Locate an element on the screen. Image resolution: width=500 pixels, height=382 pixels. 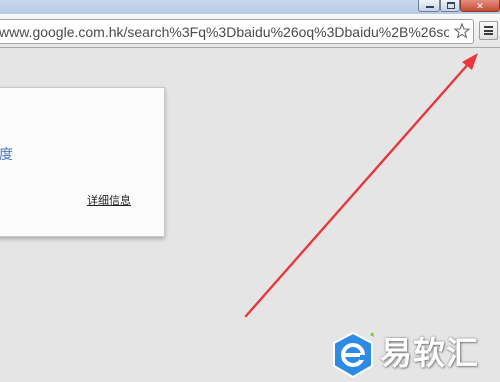
popup-partial-text: 度 is located at coordinates (6, 154).